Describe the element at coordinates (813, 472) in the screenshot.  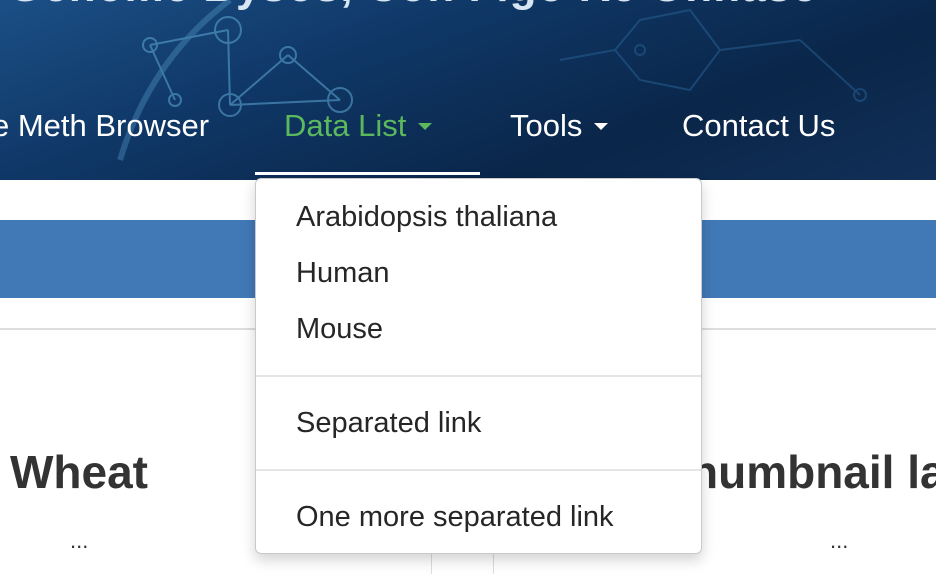
I see `card-title-thumbnail: humbnail la` at that location.